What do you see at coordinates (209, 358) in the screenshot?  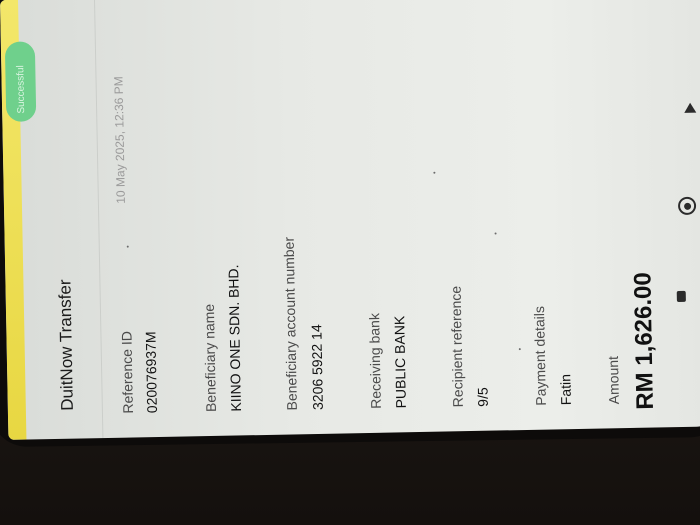 I see `beneficiary-name-label: Beneficiary name` at bounding box center [209, 358].